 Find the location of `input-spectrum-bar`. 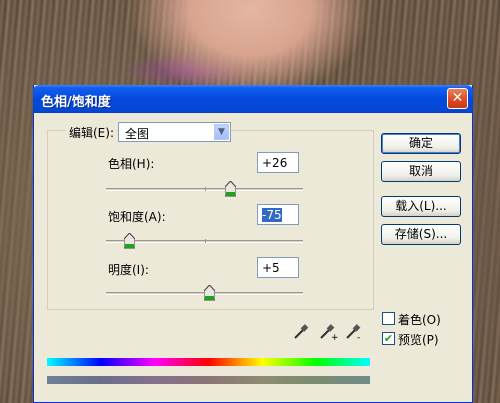

input-spectrum-bar is located at coordinates (208, 362).